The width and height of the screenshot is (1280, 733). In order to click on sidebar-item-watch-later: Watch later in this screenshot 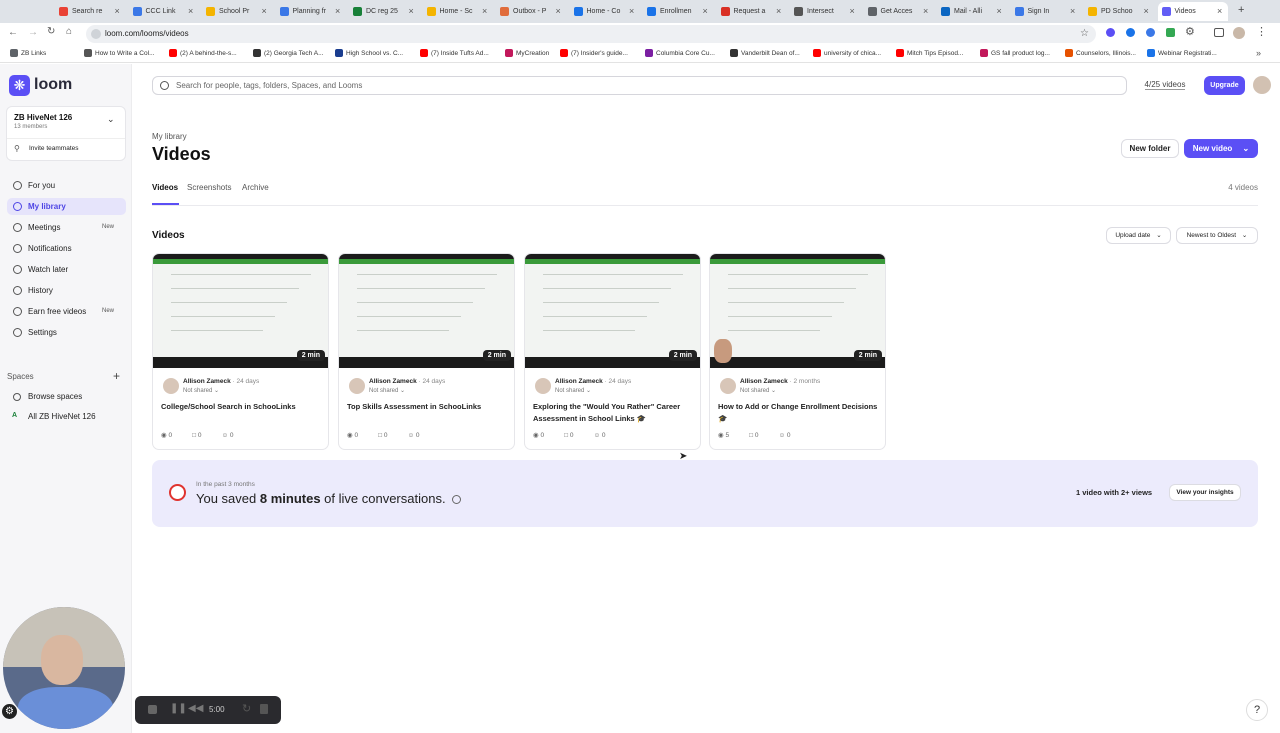, I will do `click(66, 269)`.